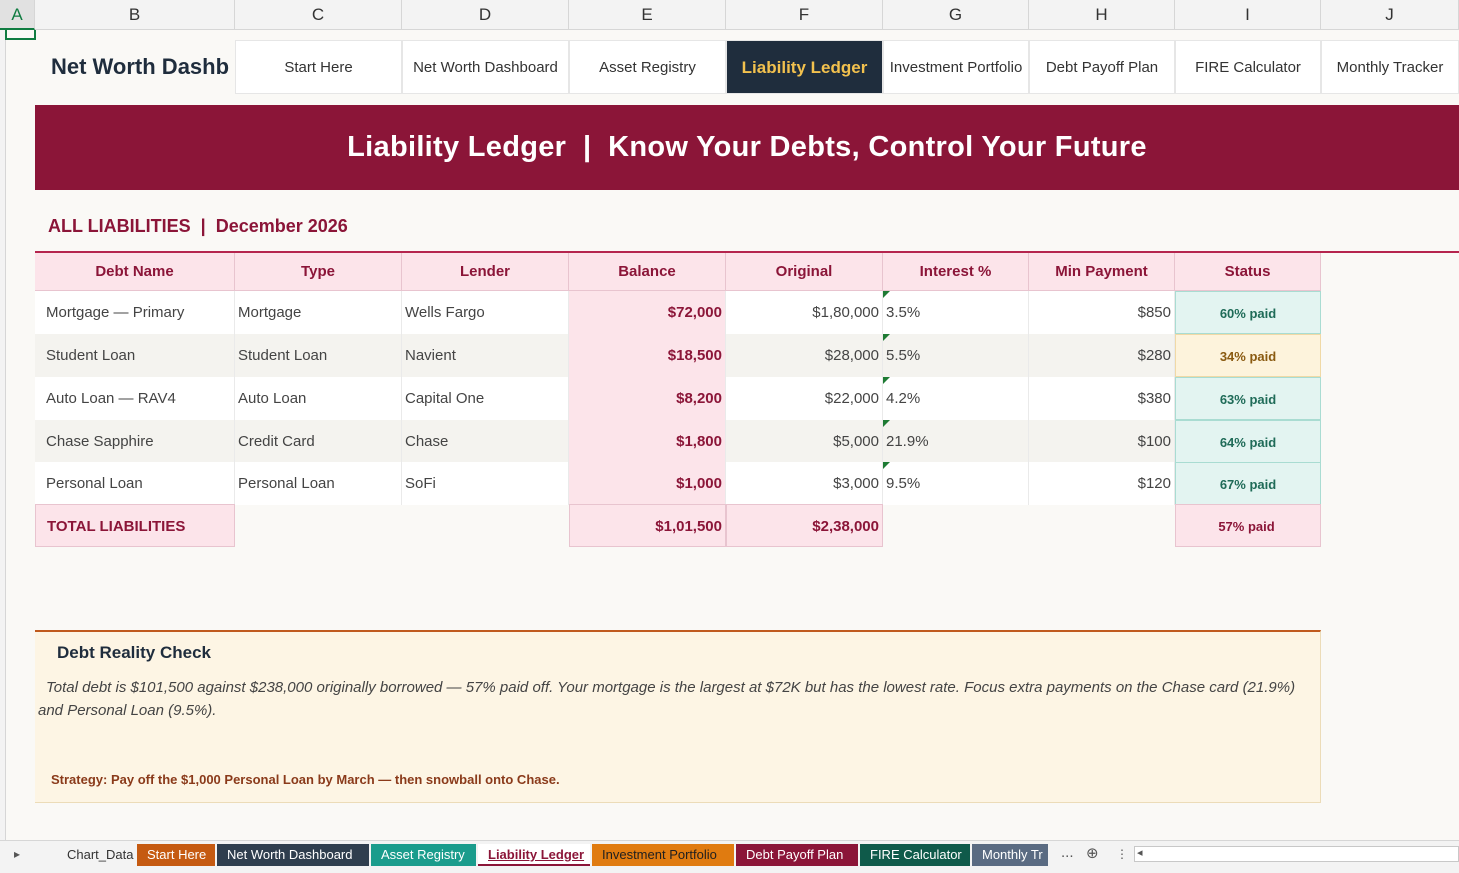  What do you see at coordinates (135, 483) in the screenshot?
I see `cell-debt-name: Personal Loan` at bounding box center [135, 483].